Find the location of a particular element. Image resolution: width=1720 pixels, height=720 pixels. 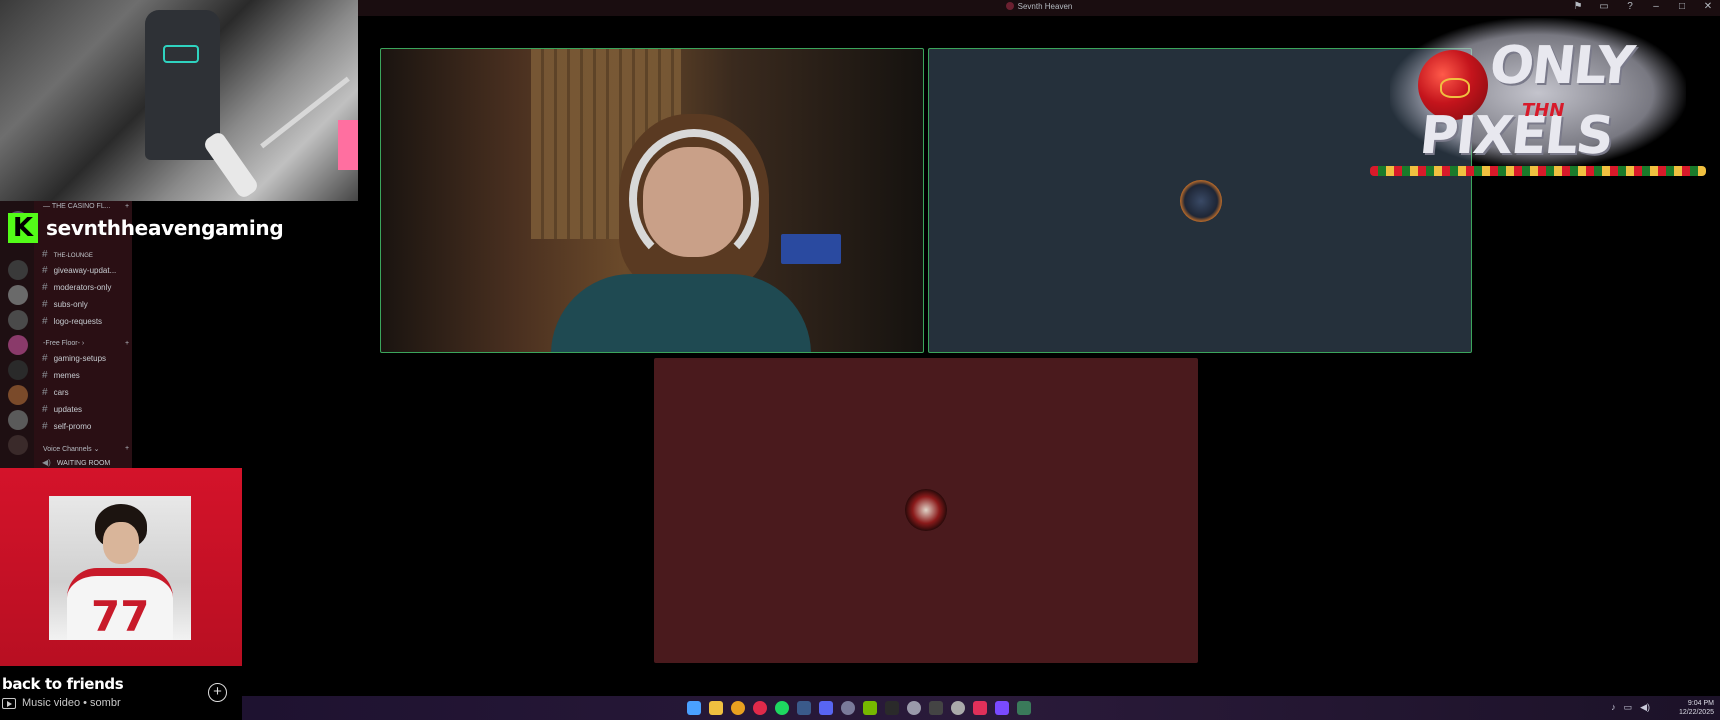

background-monitor is located at coordinates (811, 249).